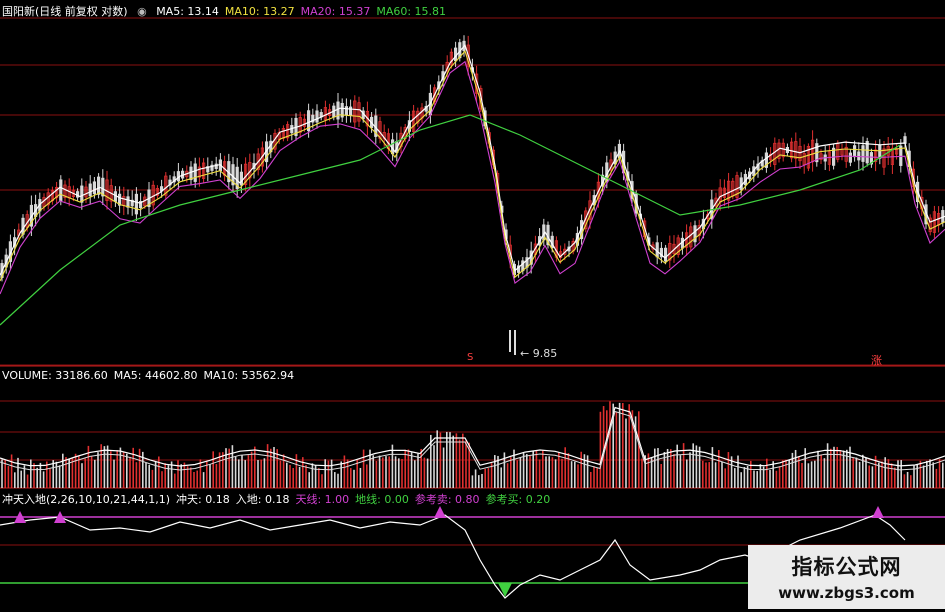  I want to click on price-ma-label-3: MA60: 15.81, so click(411, 11).